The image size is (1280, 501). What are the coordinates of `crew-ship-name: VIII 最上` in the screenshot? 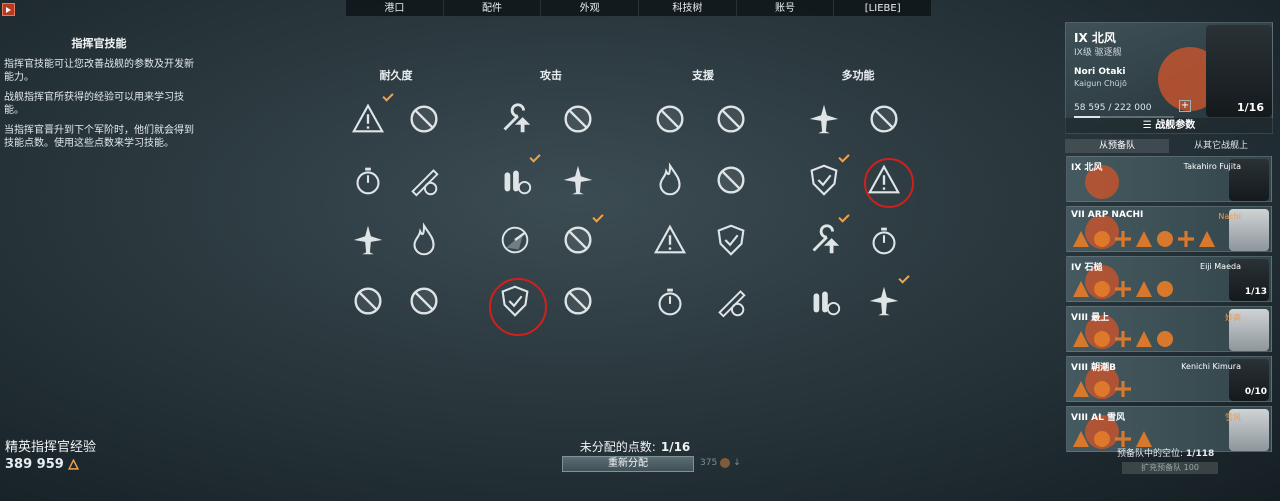 It's located at (1090, 318).